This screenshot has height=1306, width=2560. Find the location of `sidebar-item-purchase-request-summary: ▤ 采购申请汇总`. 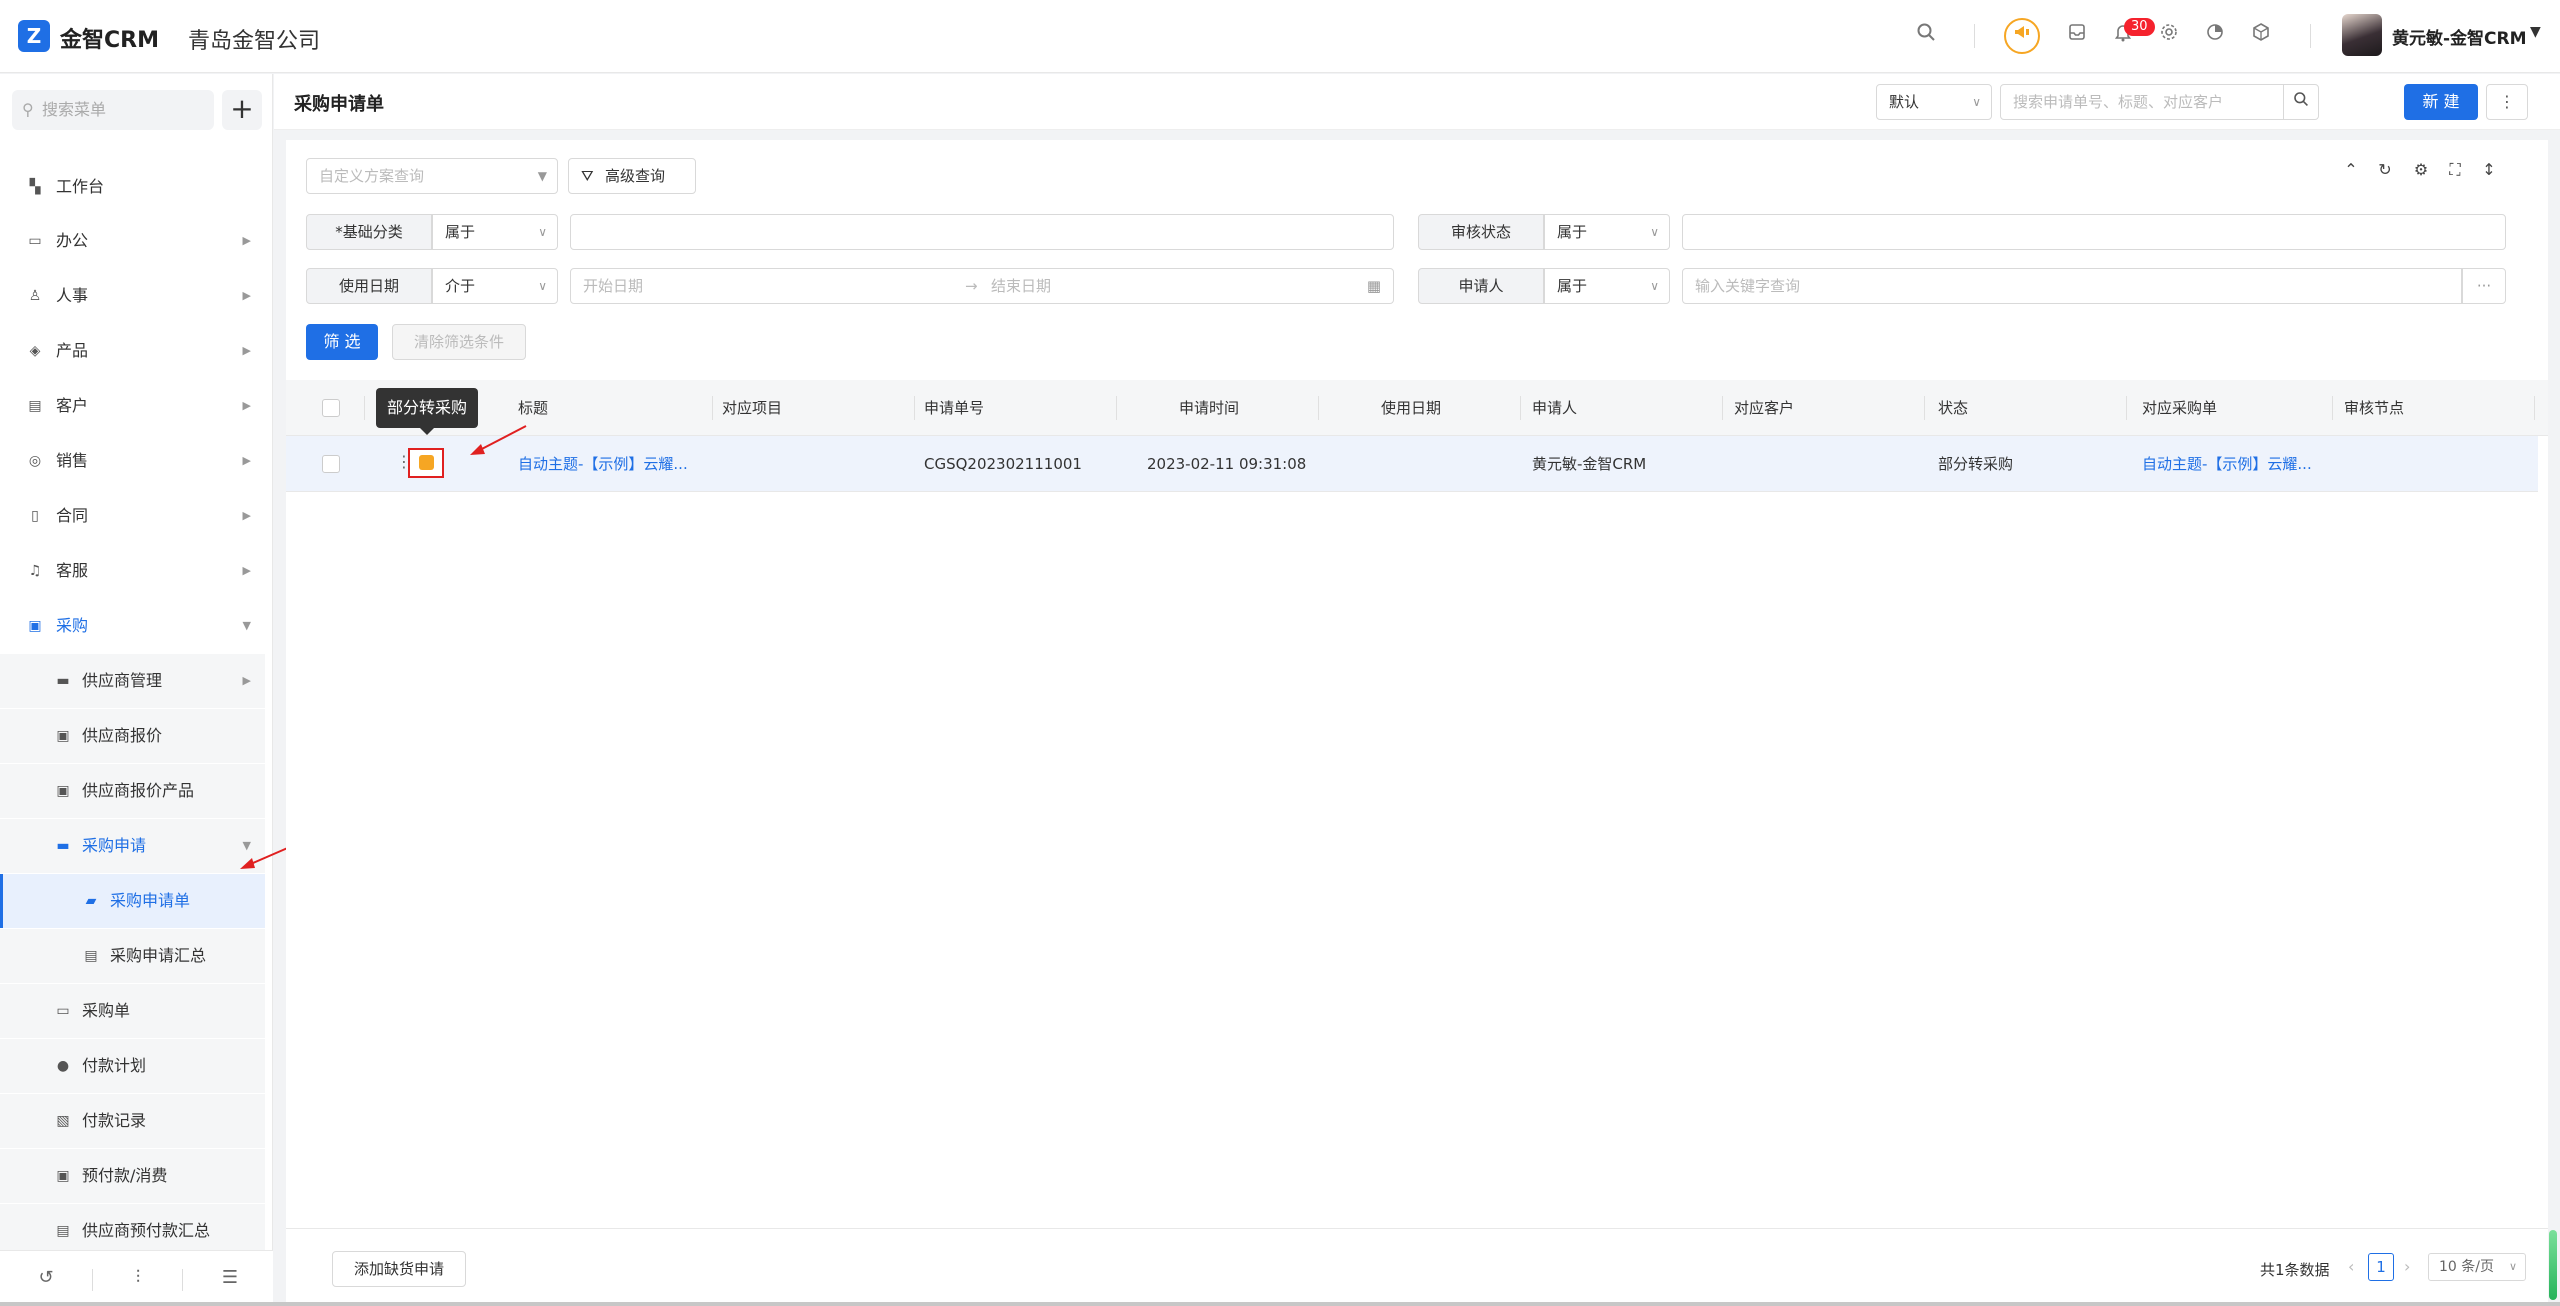

sidebar-item-purchase-request-summary: ▤ 采购申请汇总 is located at coordinates (132, 956).